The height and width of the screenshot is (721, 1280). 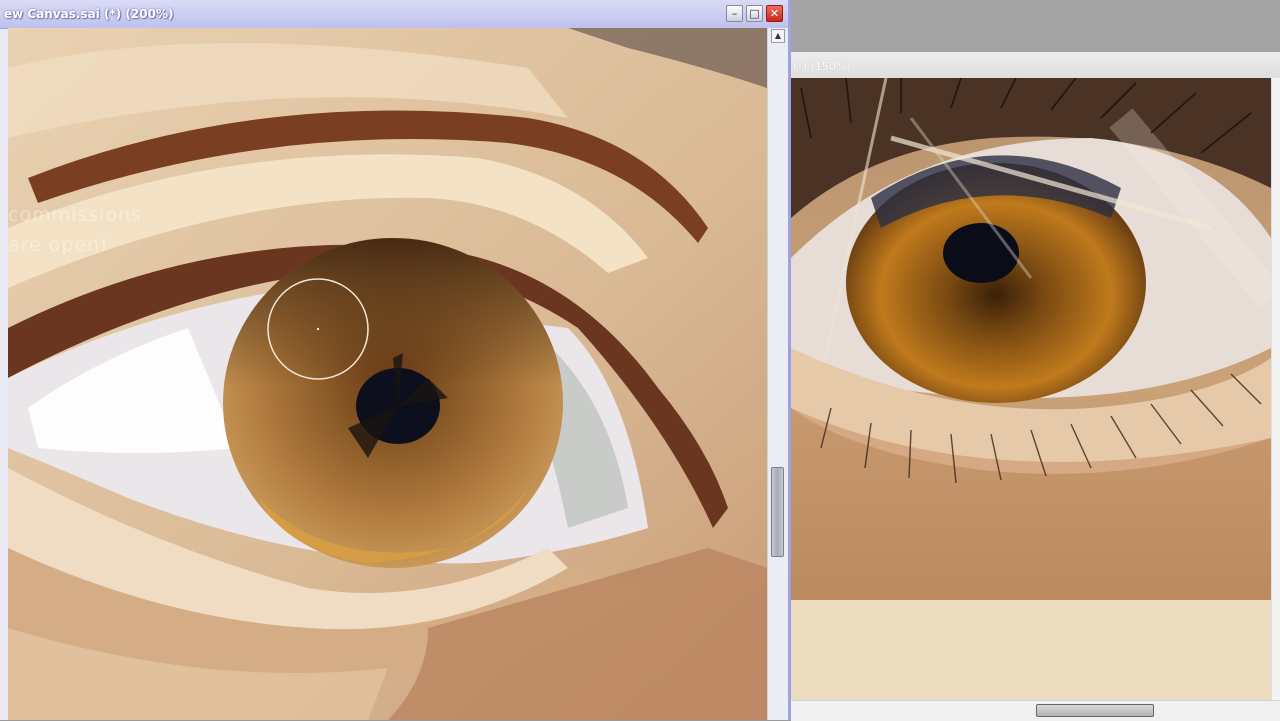 I want to click on canvas-title: ew Canvas.sai (*) (200%), so click(x=89, y=14).